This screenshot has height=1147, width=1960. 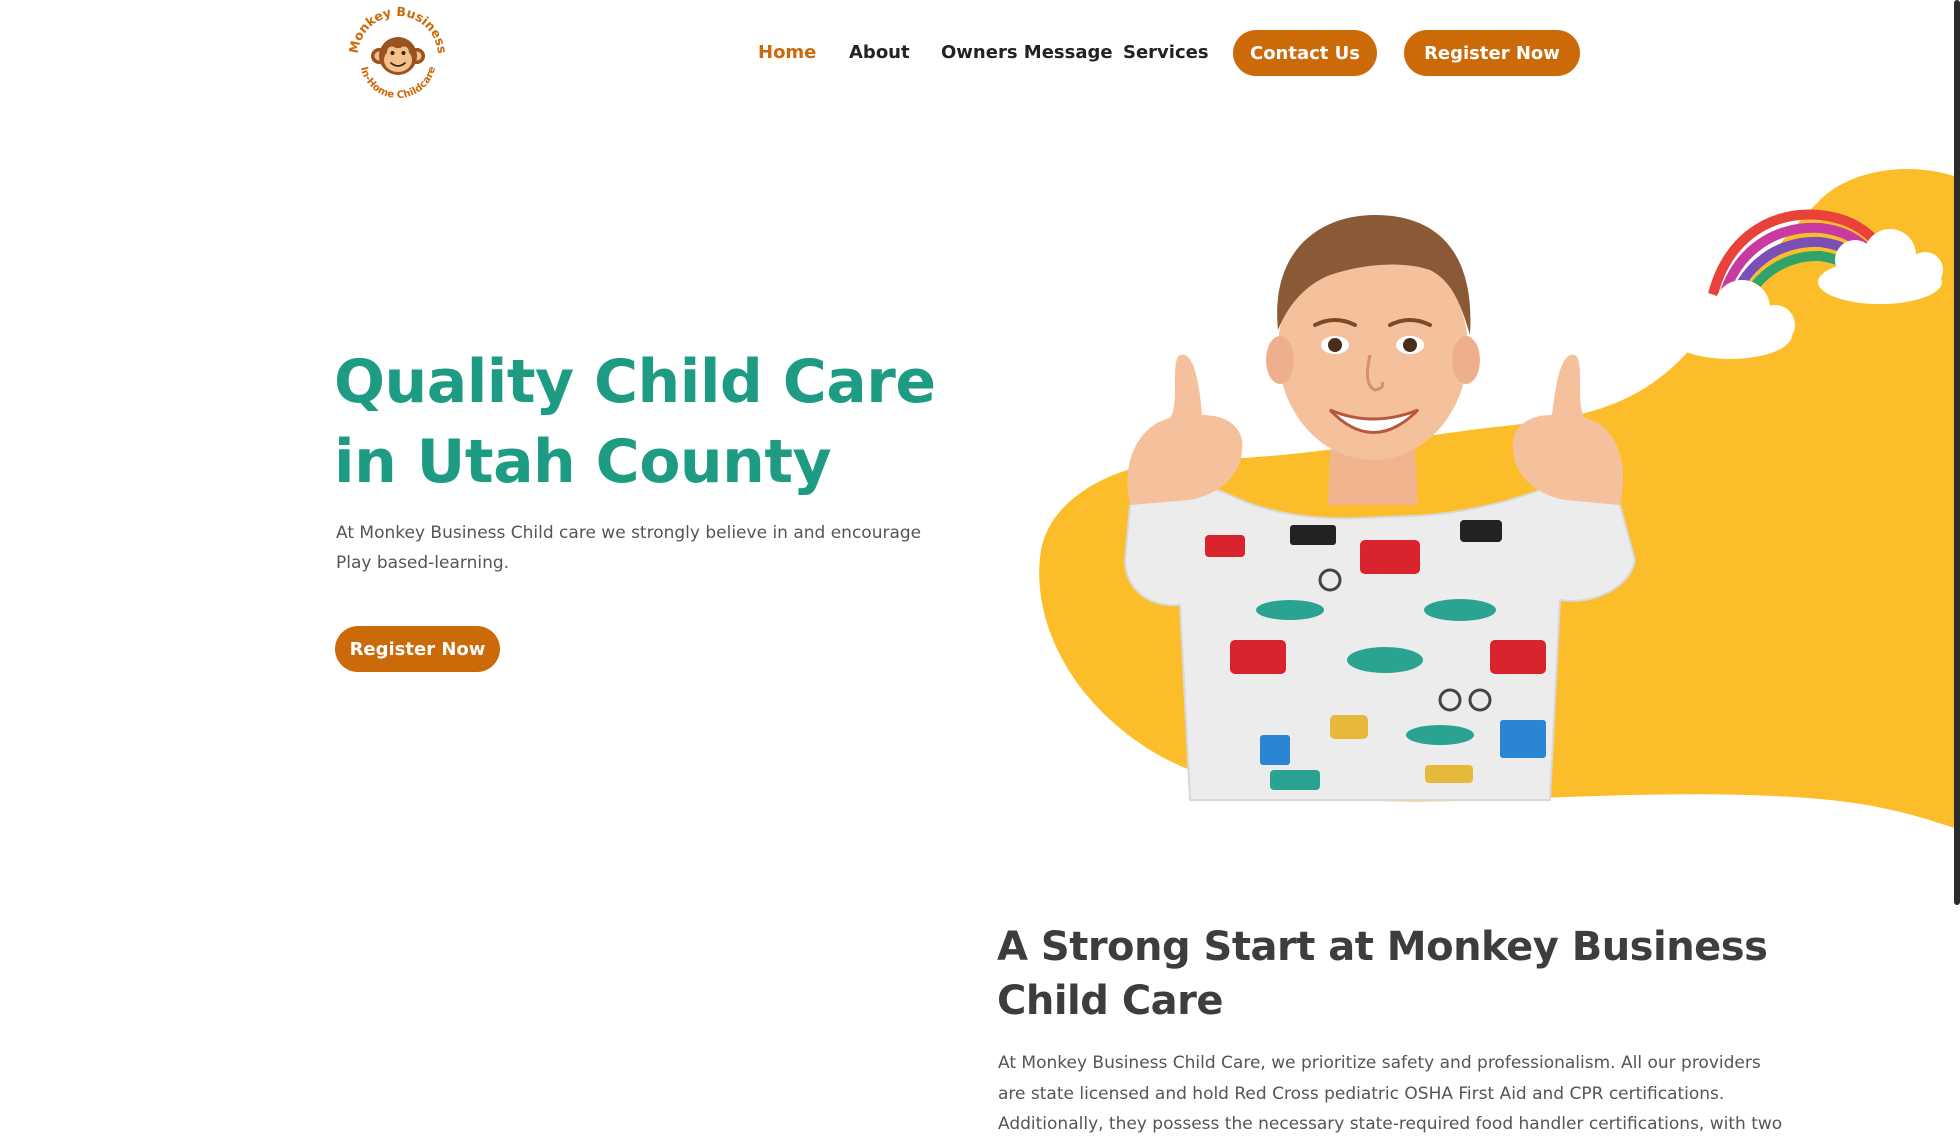 What do you see at coordinates (1492, 53) in the screenshot?
I see `register-now-nav-button: Register Now` at bounding box center [1492, 53].